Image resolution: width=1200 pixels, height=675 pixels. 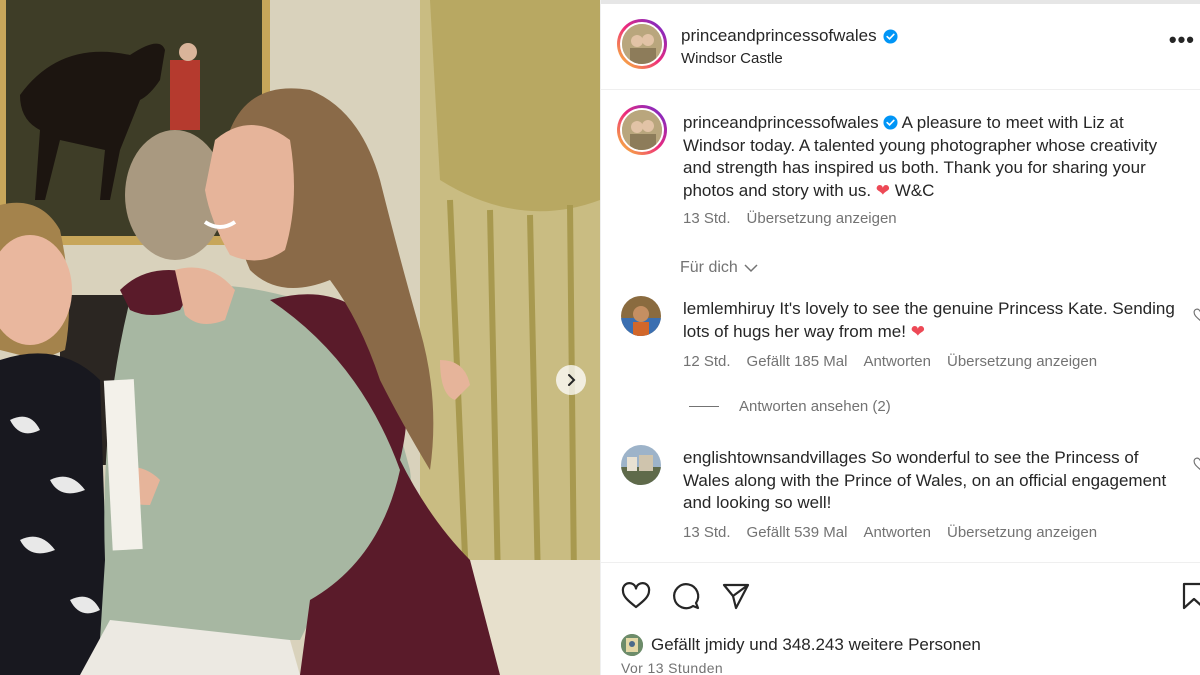 What do you see at coordinates (797, 361) in the screenshot?
I see `comment-likes-link: Gefällt 185 Mal` at bounding box center [797, 361].